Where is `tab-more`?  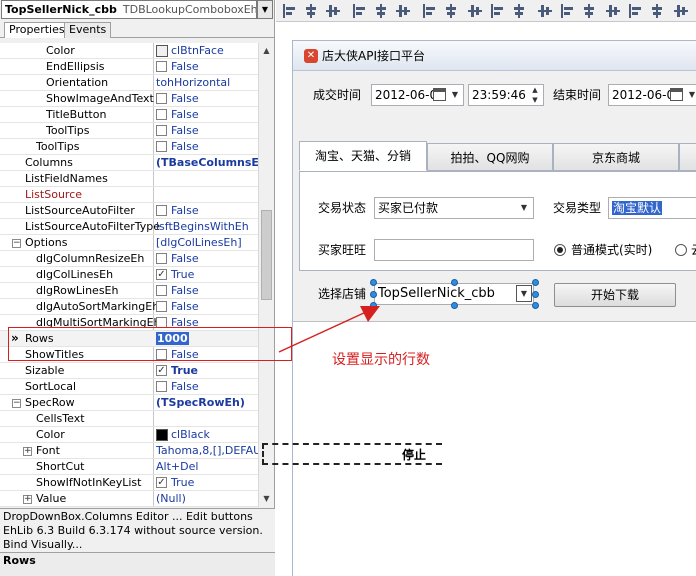 tab-more is located at coordinates (687, 157).